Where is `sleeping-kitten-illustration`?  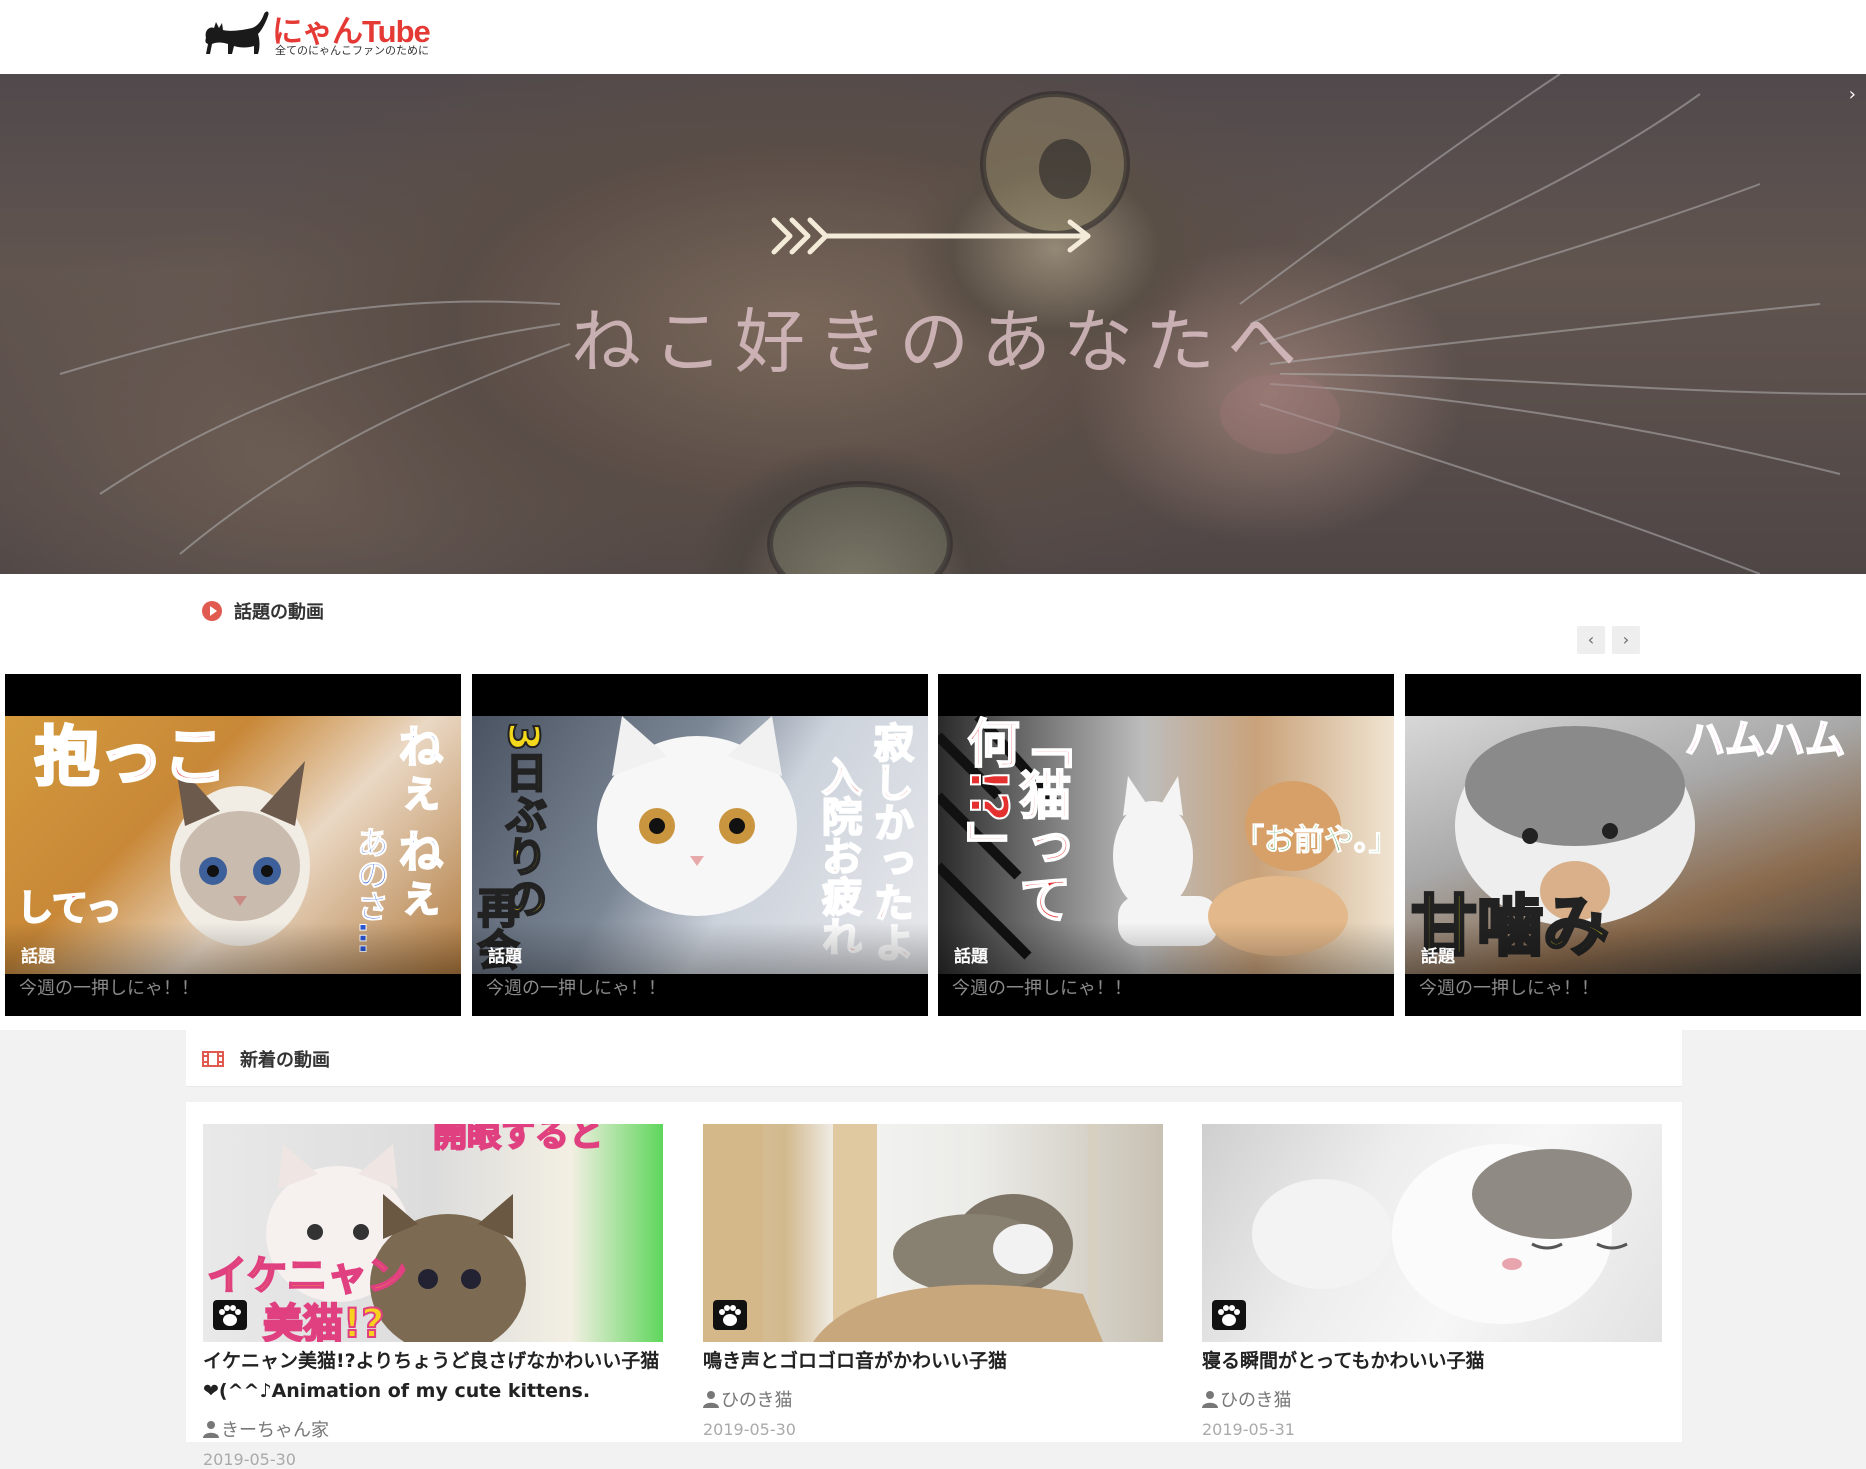
sleeping-kitten-illustration is located at coordinates (1442, 1234).